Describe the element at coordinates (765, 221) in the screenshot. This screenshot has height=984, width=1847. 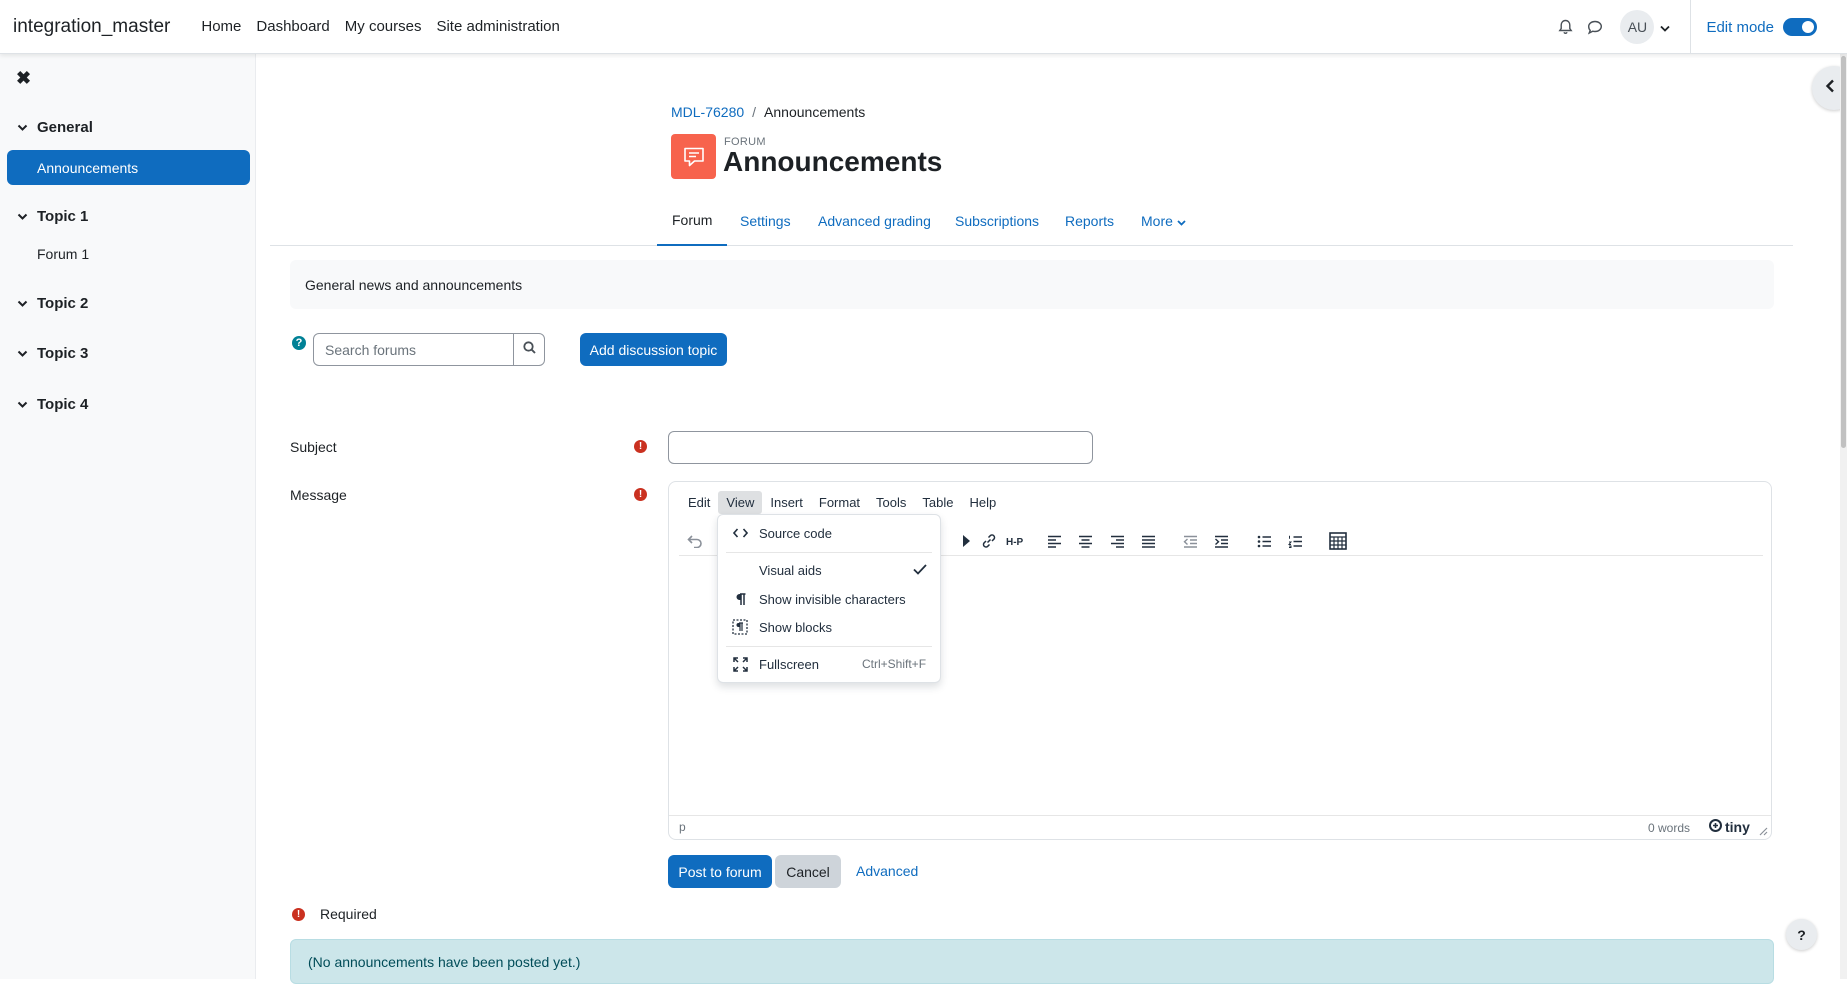
I see `tab-settings: Settings` at that location.